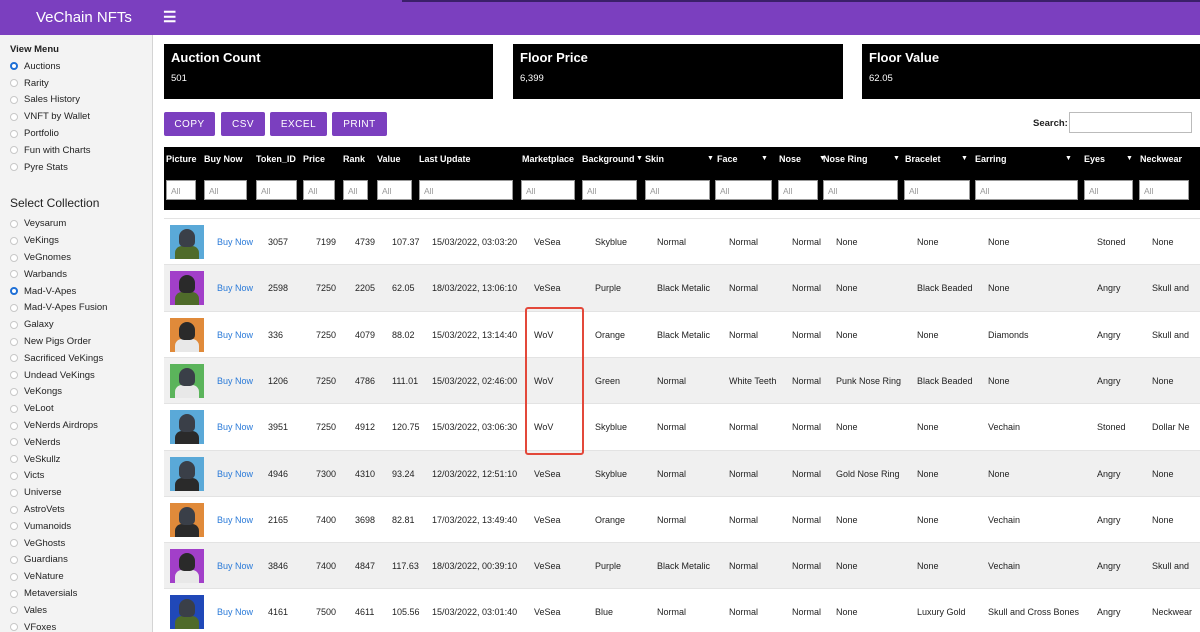  I want to click on collection-item: Guardians, so click(76, 560).